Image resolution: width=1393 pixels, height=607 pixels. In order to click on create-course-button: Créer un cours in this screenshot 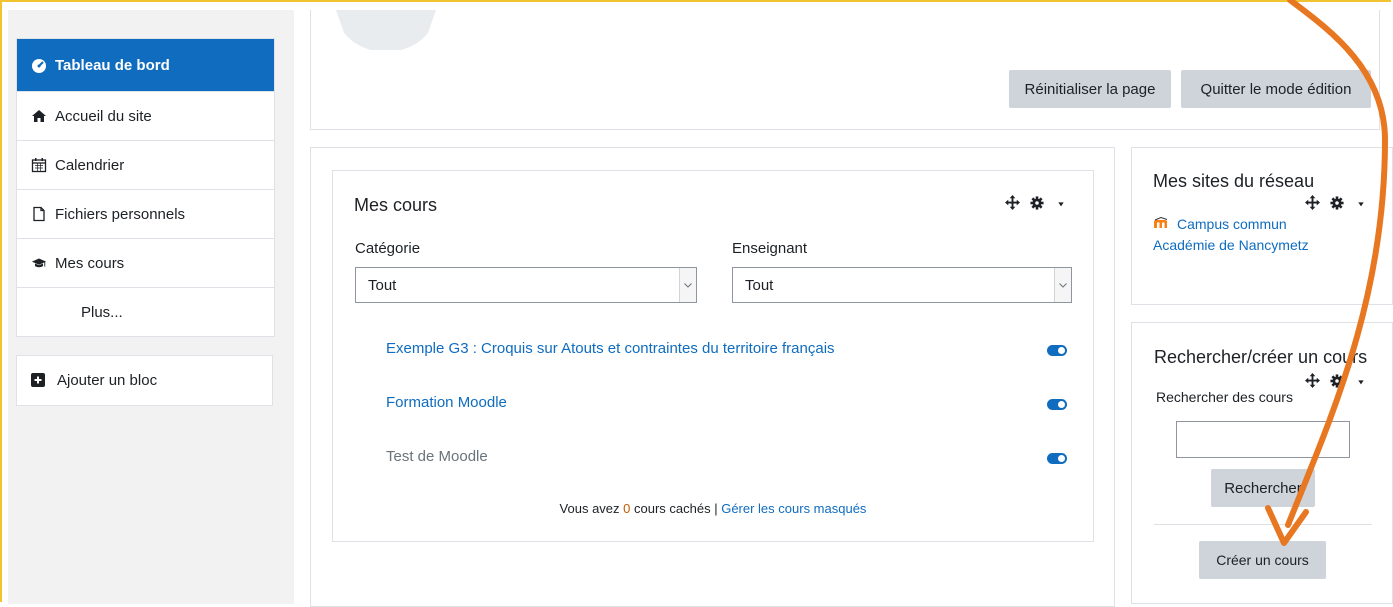, I will do `click(1262, 560)`.